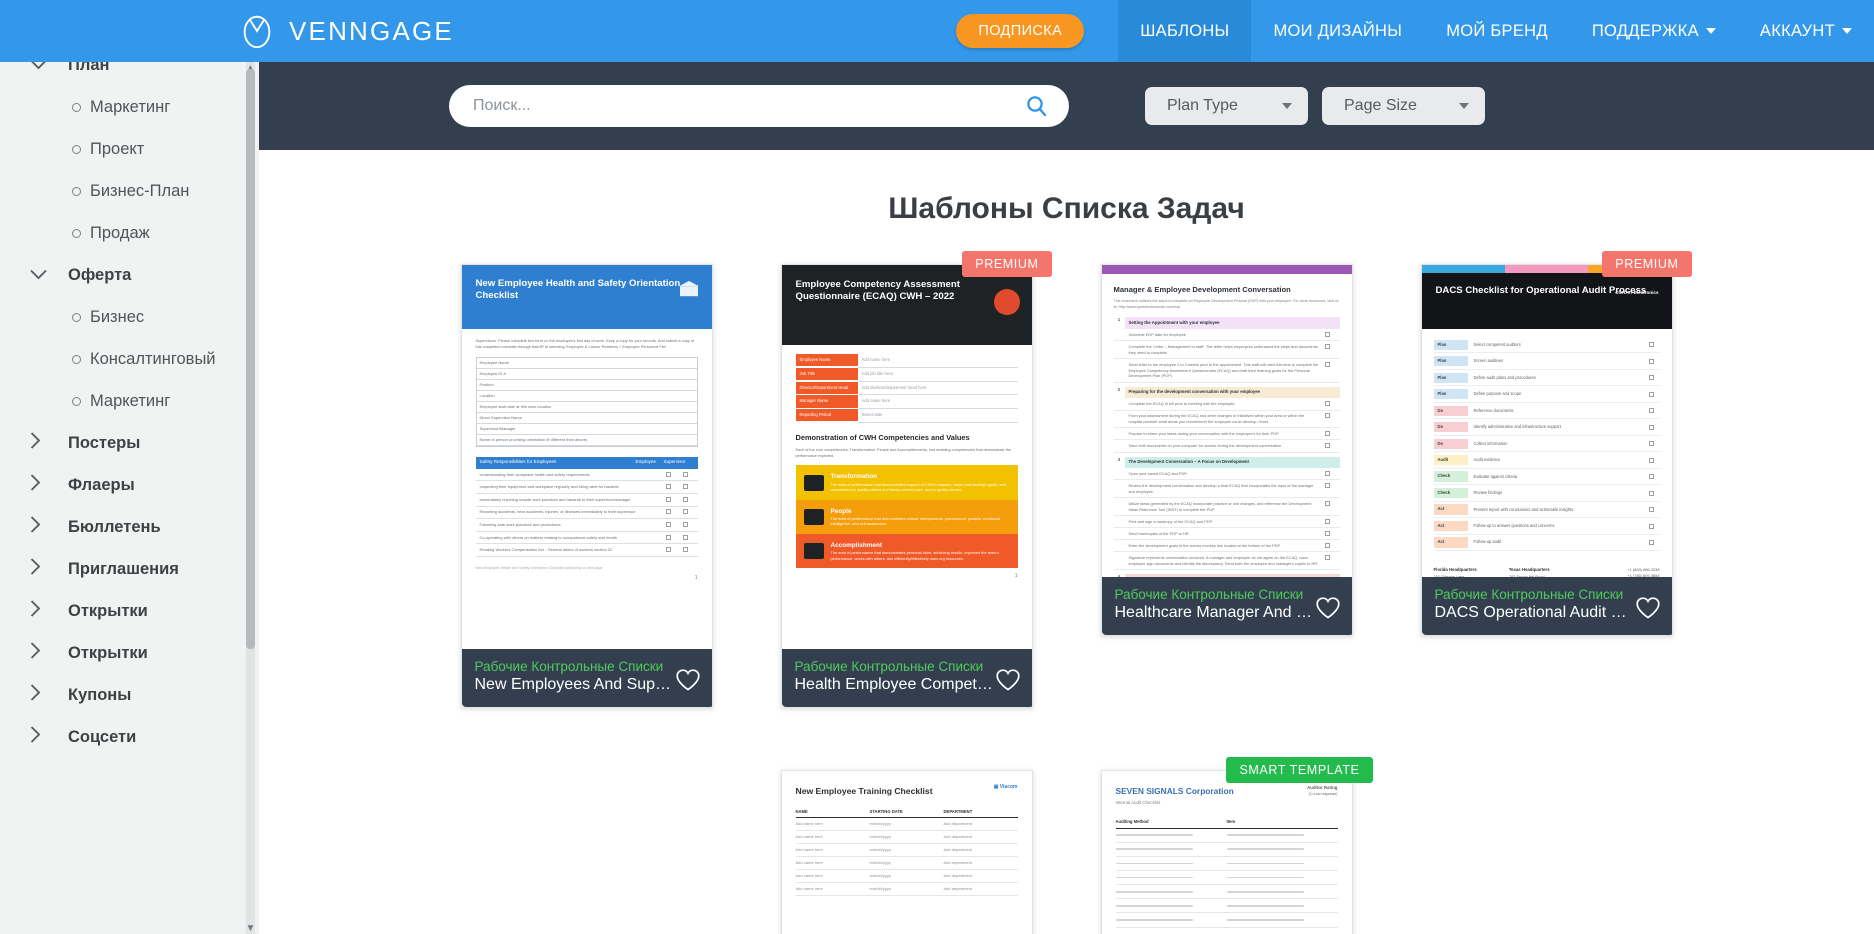 This screenshot has width=1874, height=934. Describe the element at coordinates (153, 358) in the screenshot. I see `sidebar-item-label: Консалтинговый` at that location.